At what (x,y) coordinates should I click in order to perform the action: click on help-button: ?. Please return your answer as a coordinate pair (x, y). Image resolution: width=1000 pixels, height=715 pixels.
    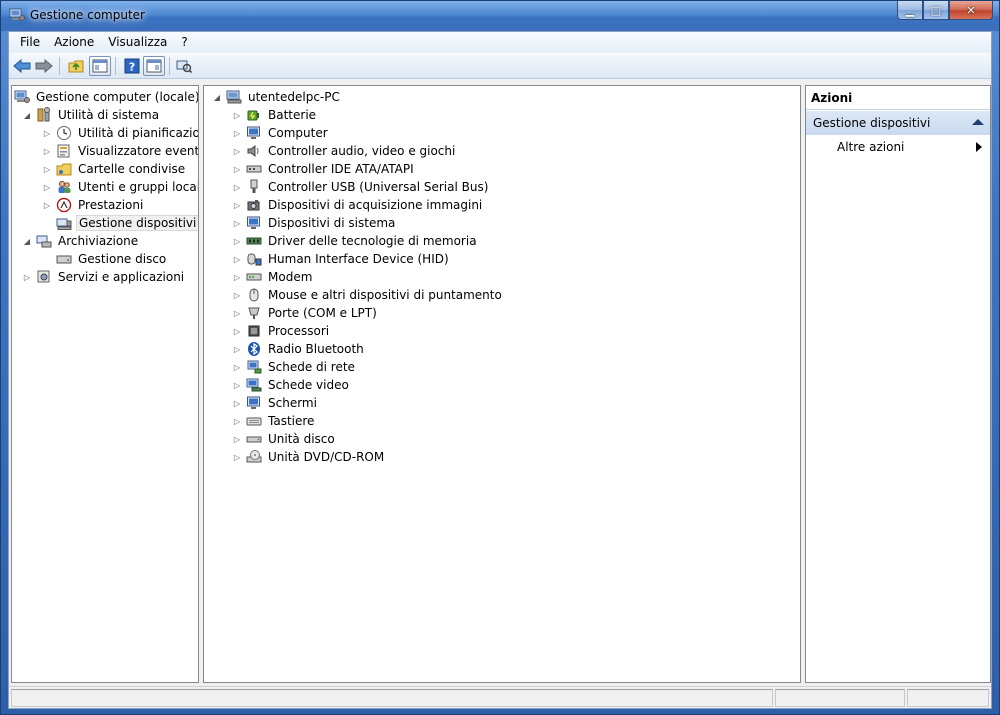
    Looking at the image, I should click on (132, 66).